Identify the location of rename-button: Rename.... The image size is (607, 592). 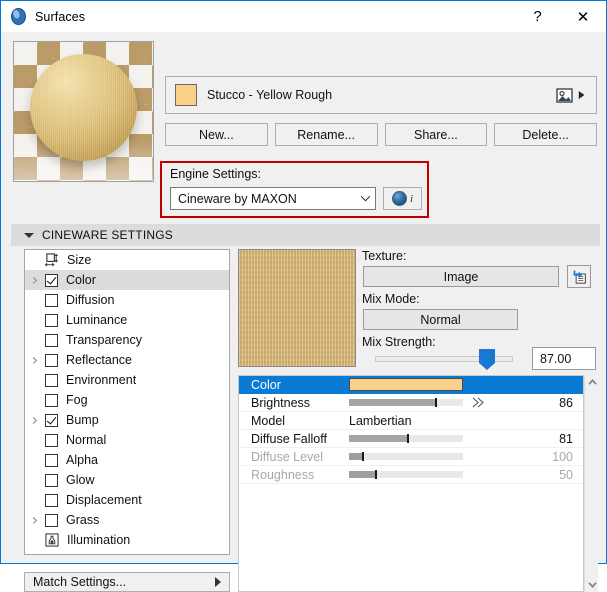
(326, 134).